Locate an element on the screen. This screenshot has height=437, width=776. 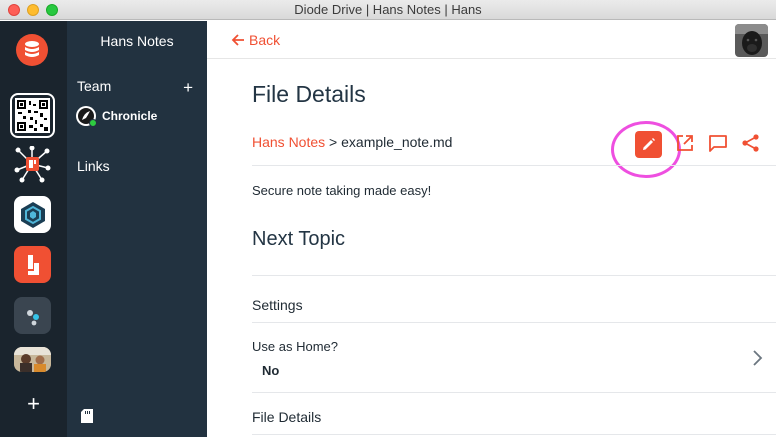
open-external-button is located at coordinates (685, 145).